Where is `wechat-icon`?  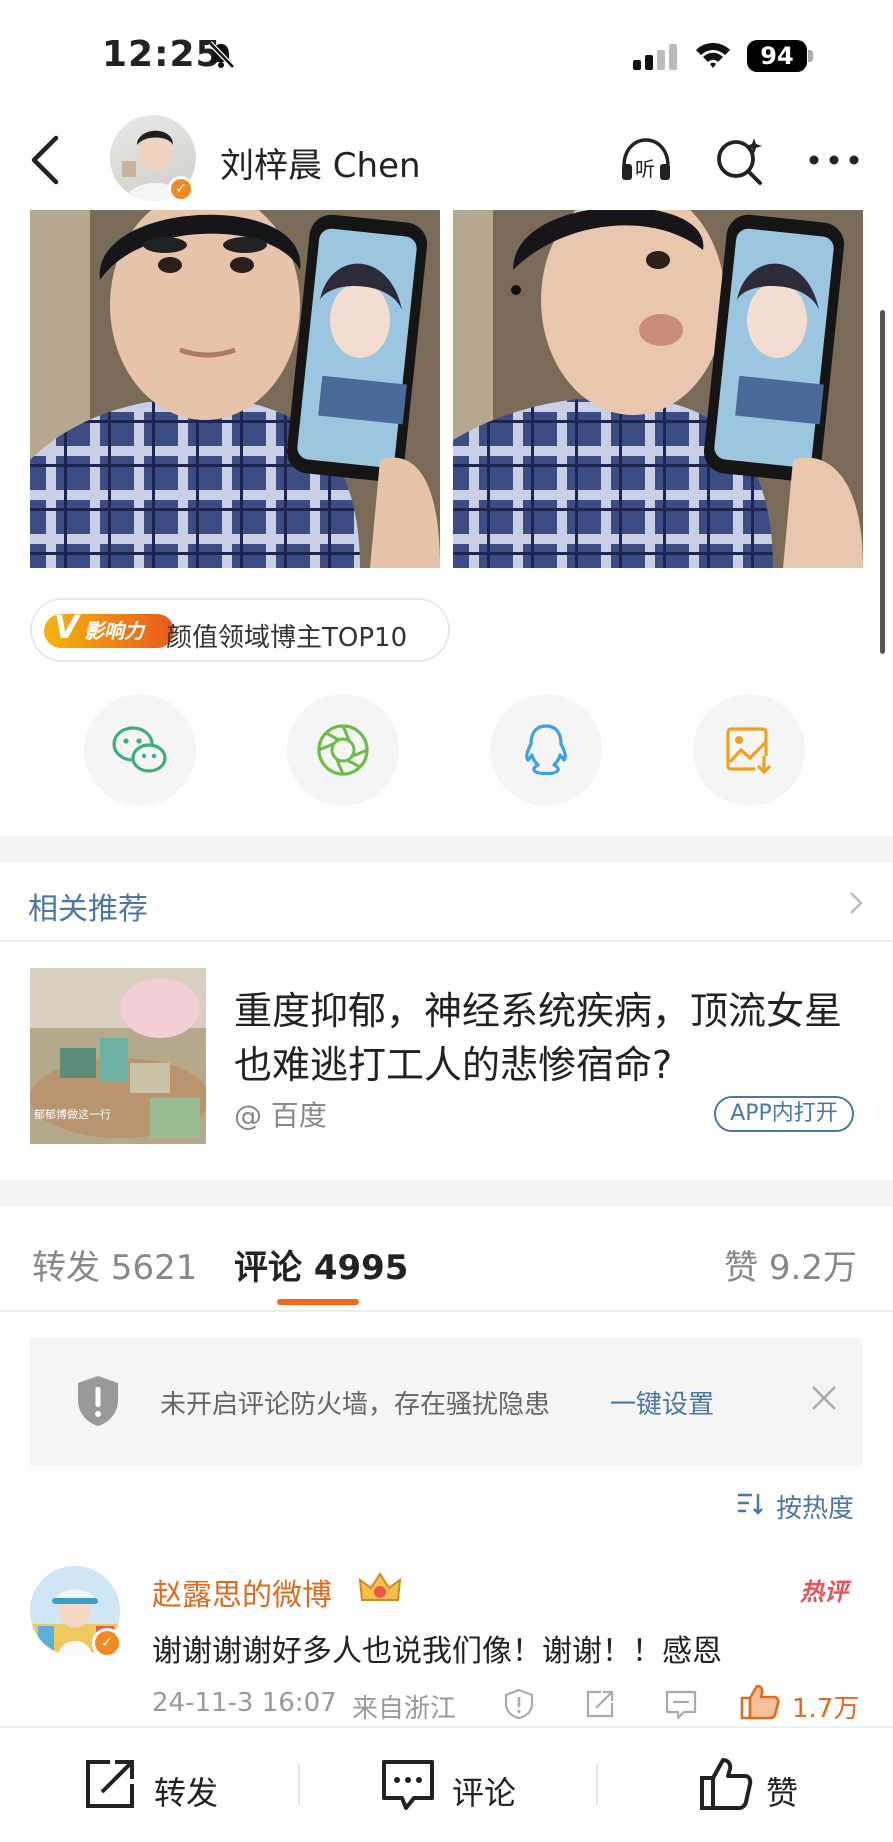
wechat-icon is located at coordinates (139, 749).